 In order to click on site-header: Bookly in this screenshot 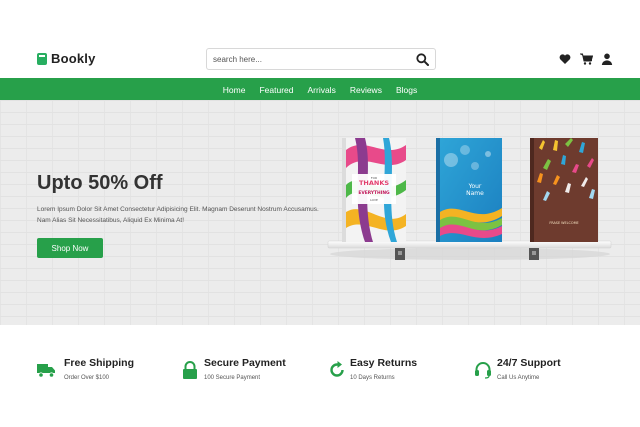, I will do `click(320, 58)`.